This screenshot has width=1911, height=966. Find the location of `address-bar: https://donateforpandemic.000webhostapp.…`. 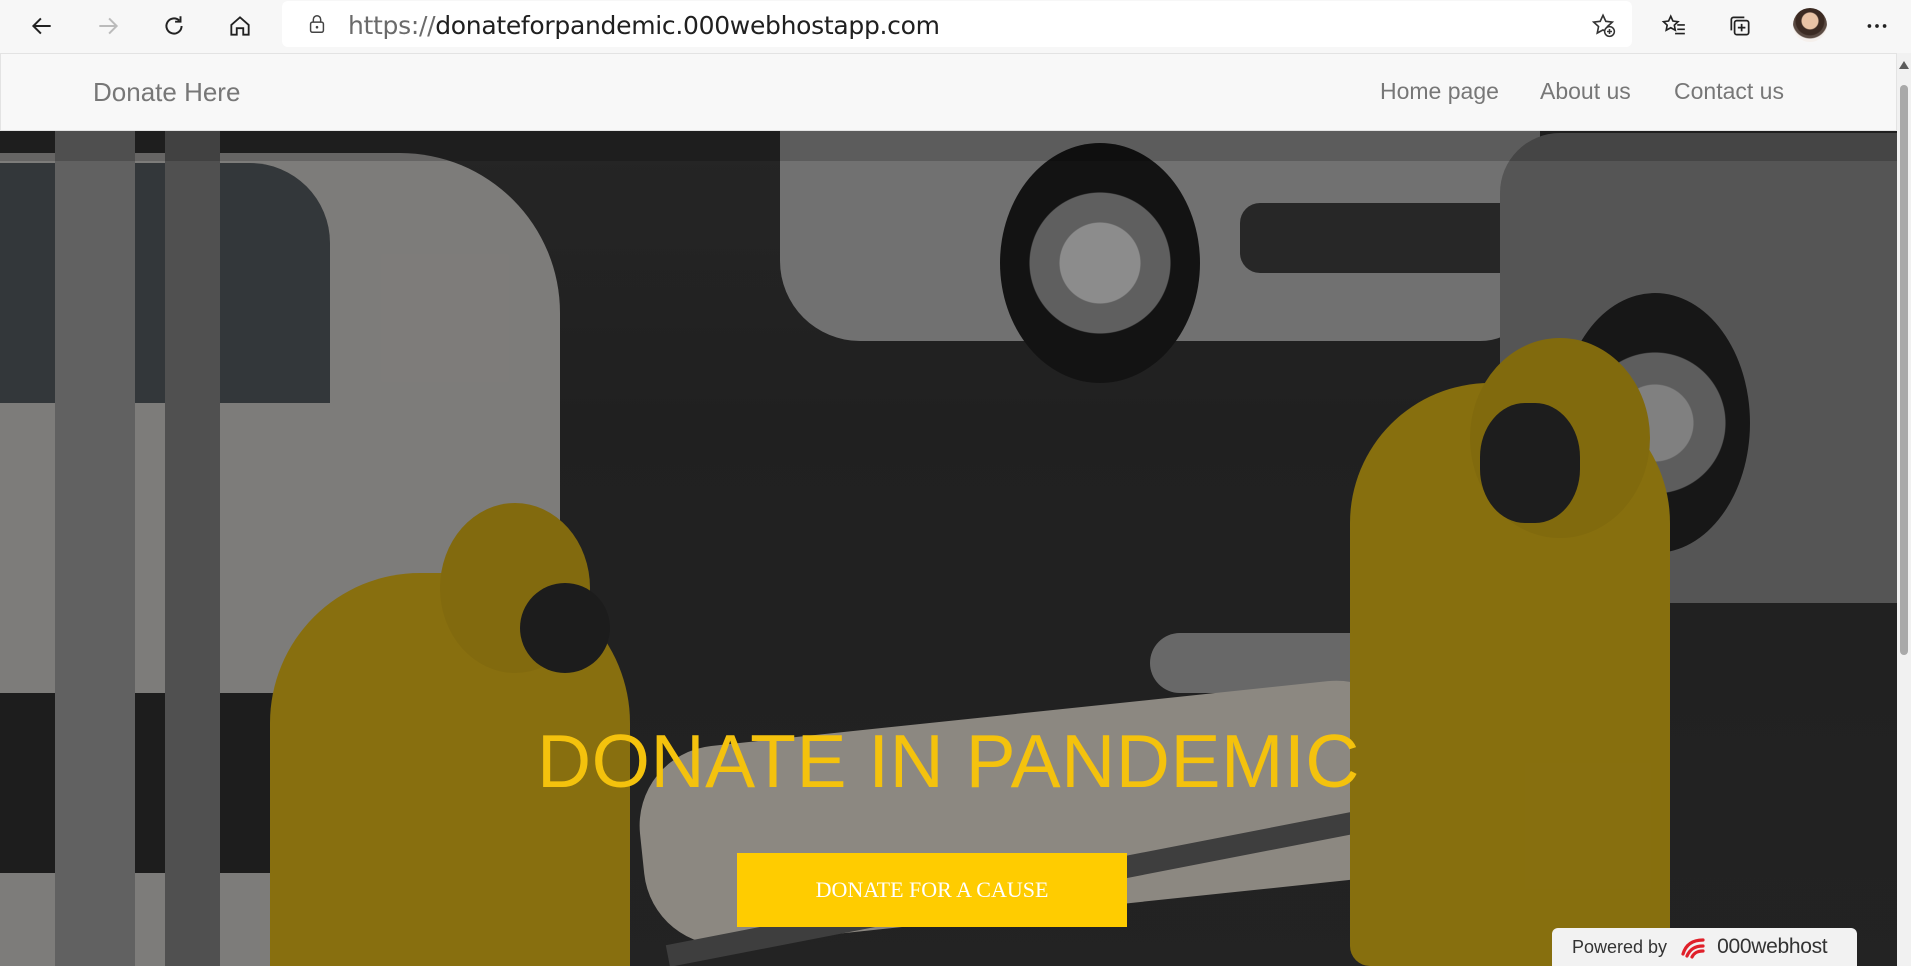

address-bar: https://donateforpandemic.000webhostapp.… is located at coordinates (957, 24).